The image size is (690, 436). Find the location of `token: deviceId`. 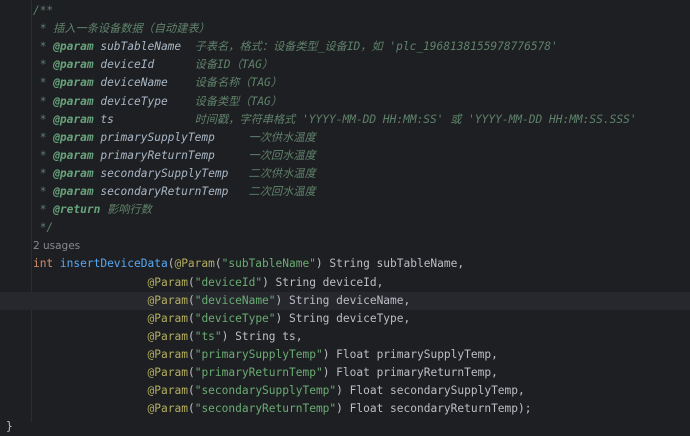

token: deviceId is located at coordinates (144, 65).